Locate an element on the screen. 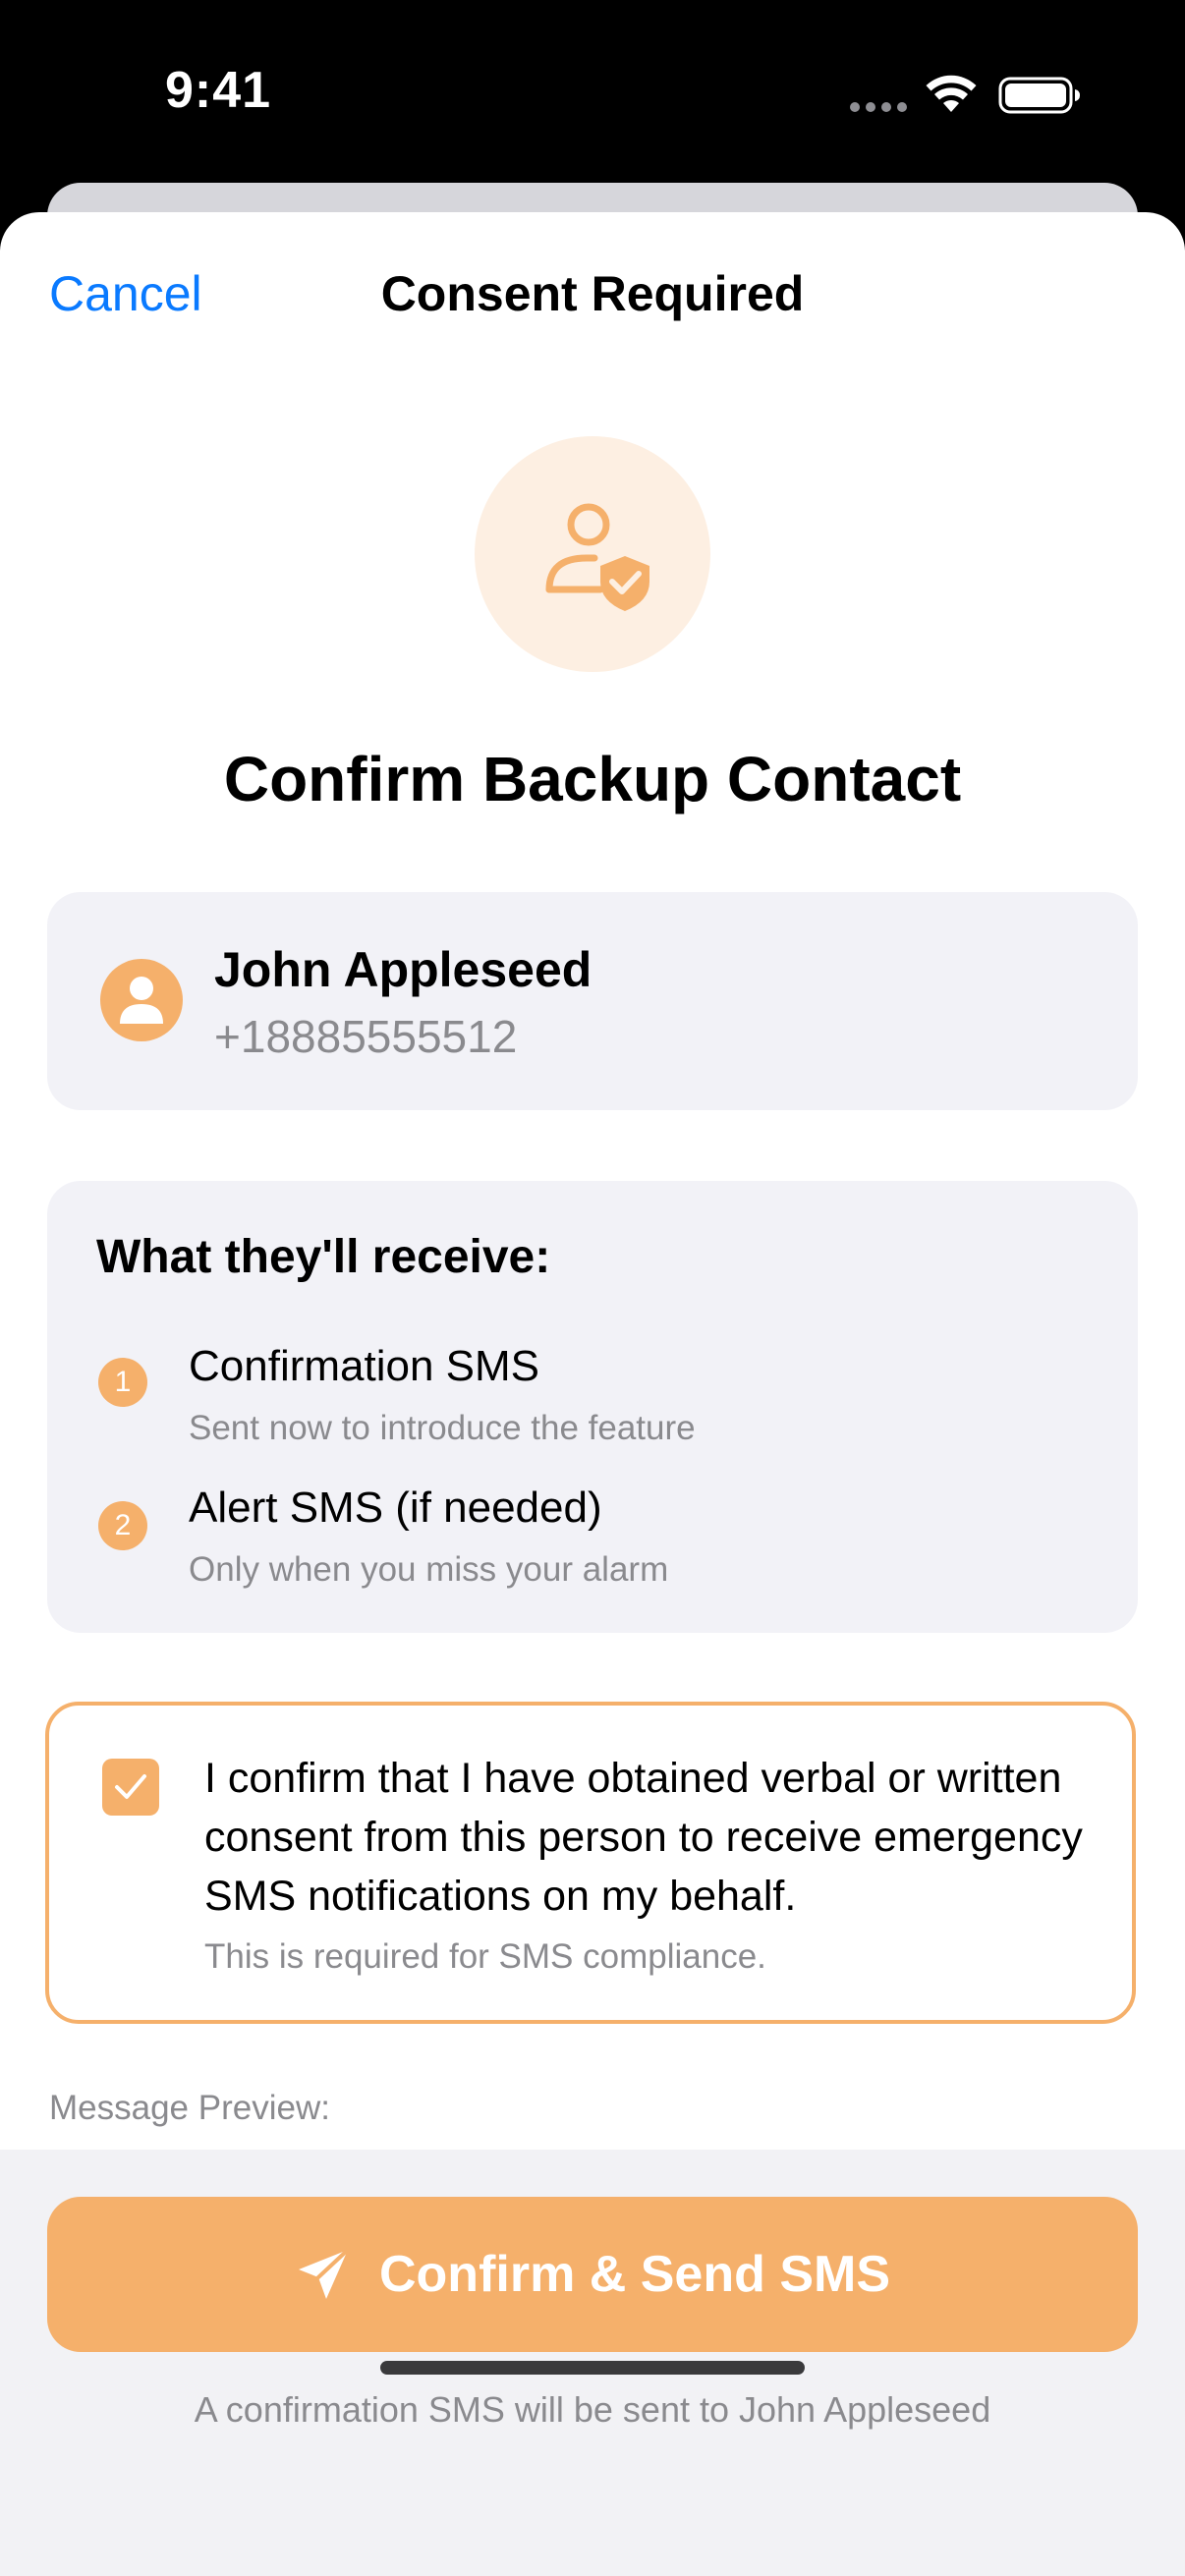 The image size is (1185, 2576). checkmark-icon is located at coordinates (131, 1786).